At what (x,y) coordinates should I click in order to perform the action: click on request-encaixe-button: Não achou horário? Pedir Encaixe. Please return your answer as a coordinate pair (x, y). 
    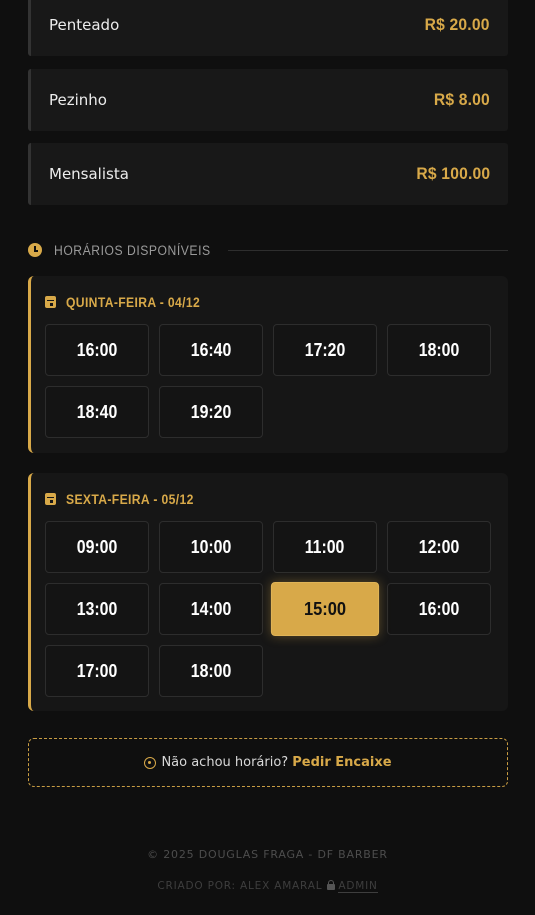
    Looking at the image, I should click on (268, 762).